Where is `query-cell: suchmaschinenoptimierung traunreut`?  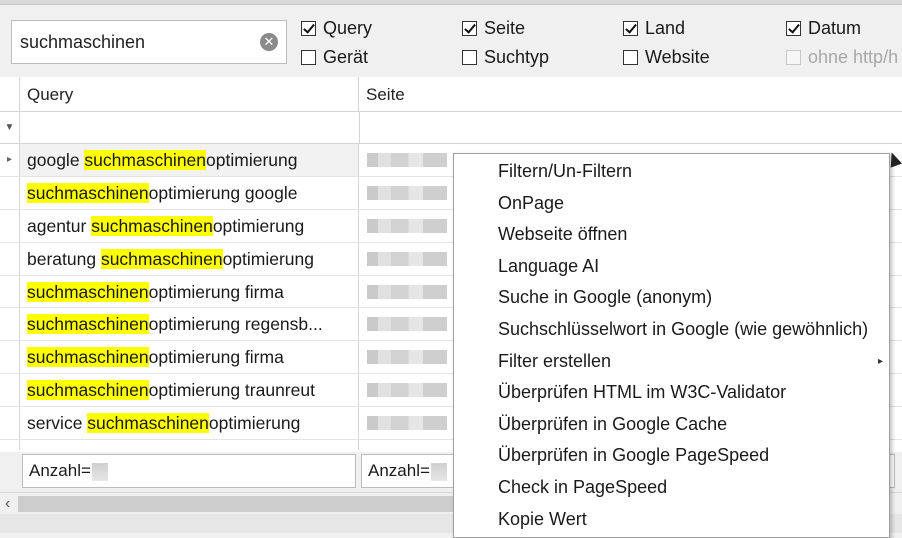 query-cell: suchmaschinenoptimierung traunreut is located at coordinates (189, 390).